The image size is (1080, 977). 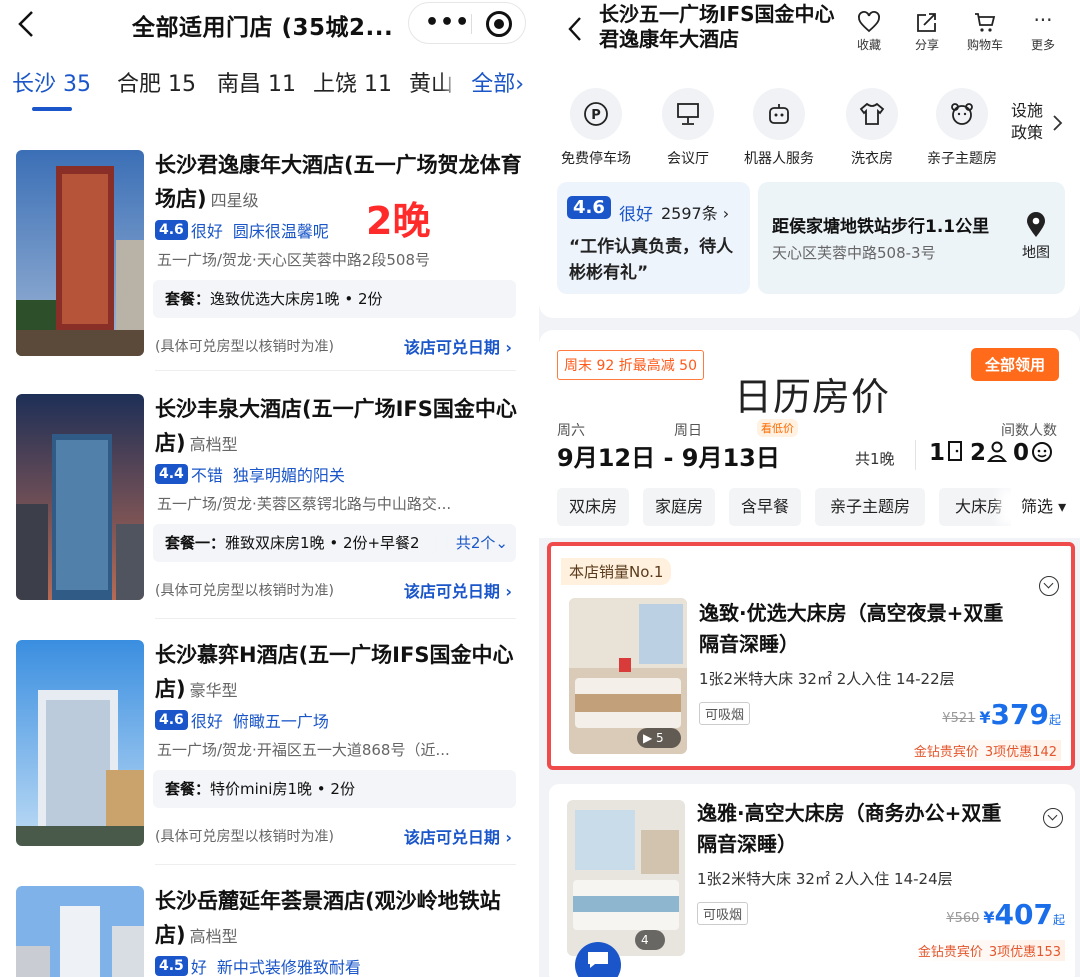 I want to click on weekend-promo-badge: 周末 92 折最高减 50, so click(x=630, y=365).